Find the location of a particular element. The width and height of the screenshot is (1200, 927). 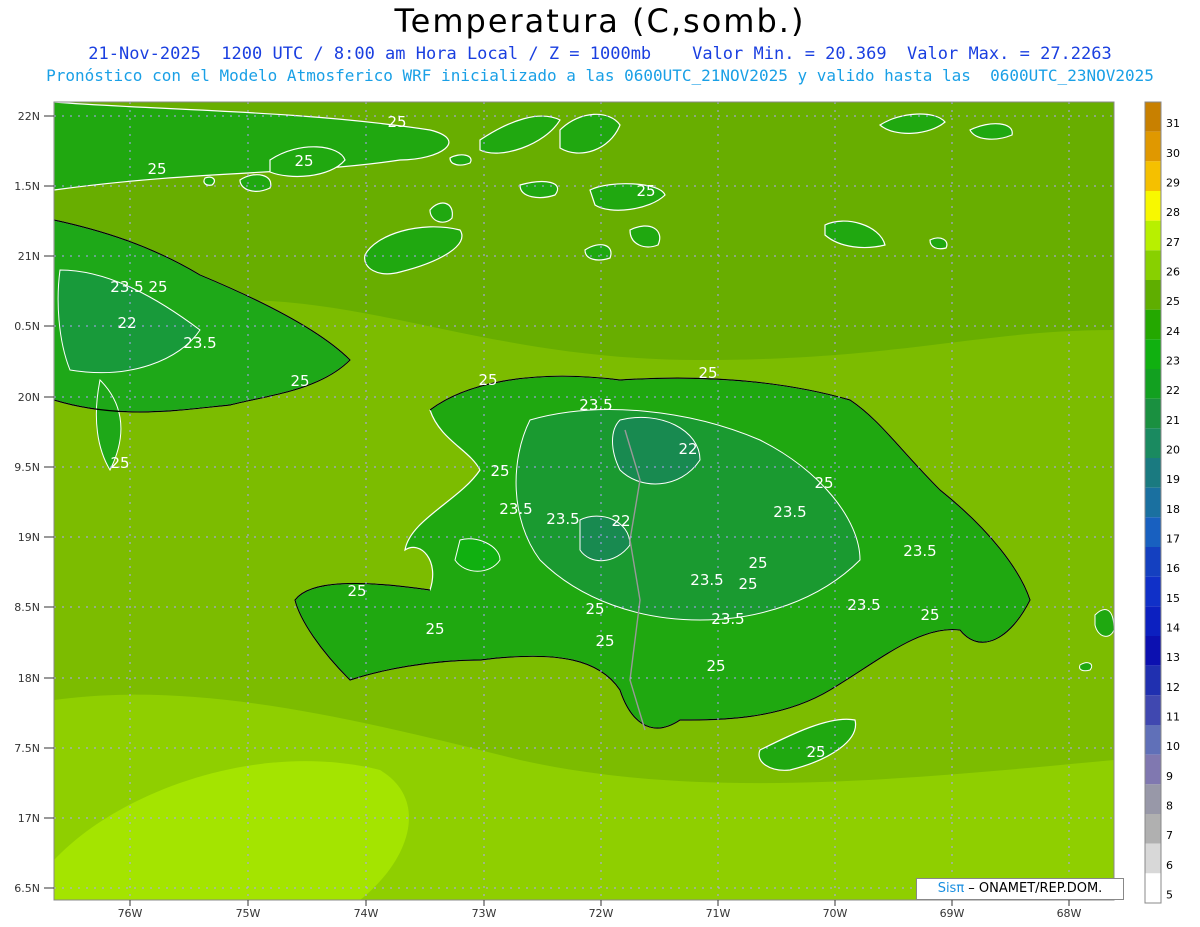

colorbar-label: 23 is located at coordinates (1173, 361).